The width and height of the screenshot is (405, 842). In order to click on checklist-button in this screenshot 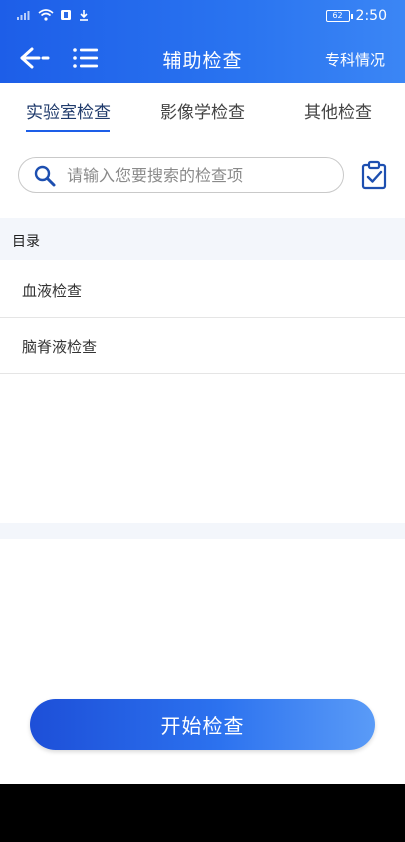, I will do `click(374, 175)`.